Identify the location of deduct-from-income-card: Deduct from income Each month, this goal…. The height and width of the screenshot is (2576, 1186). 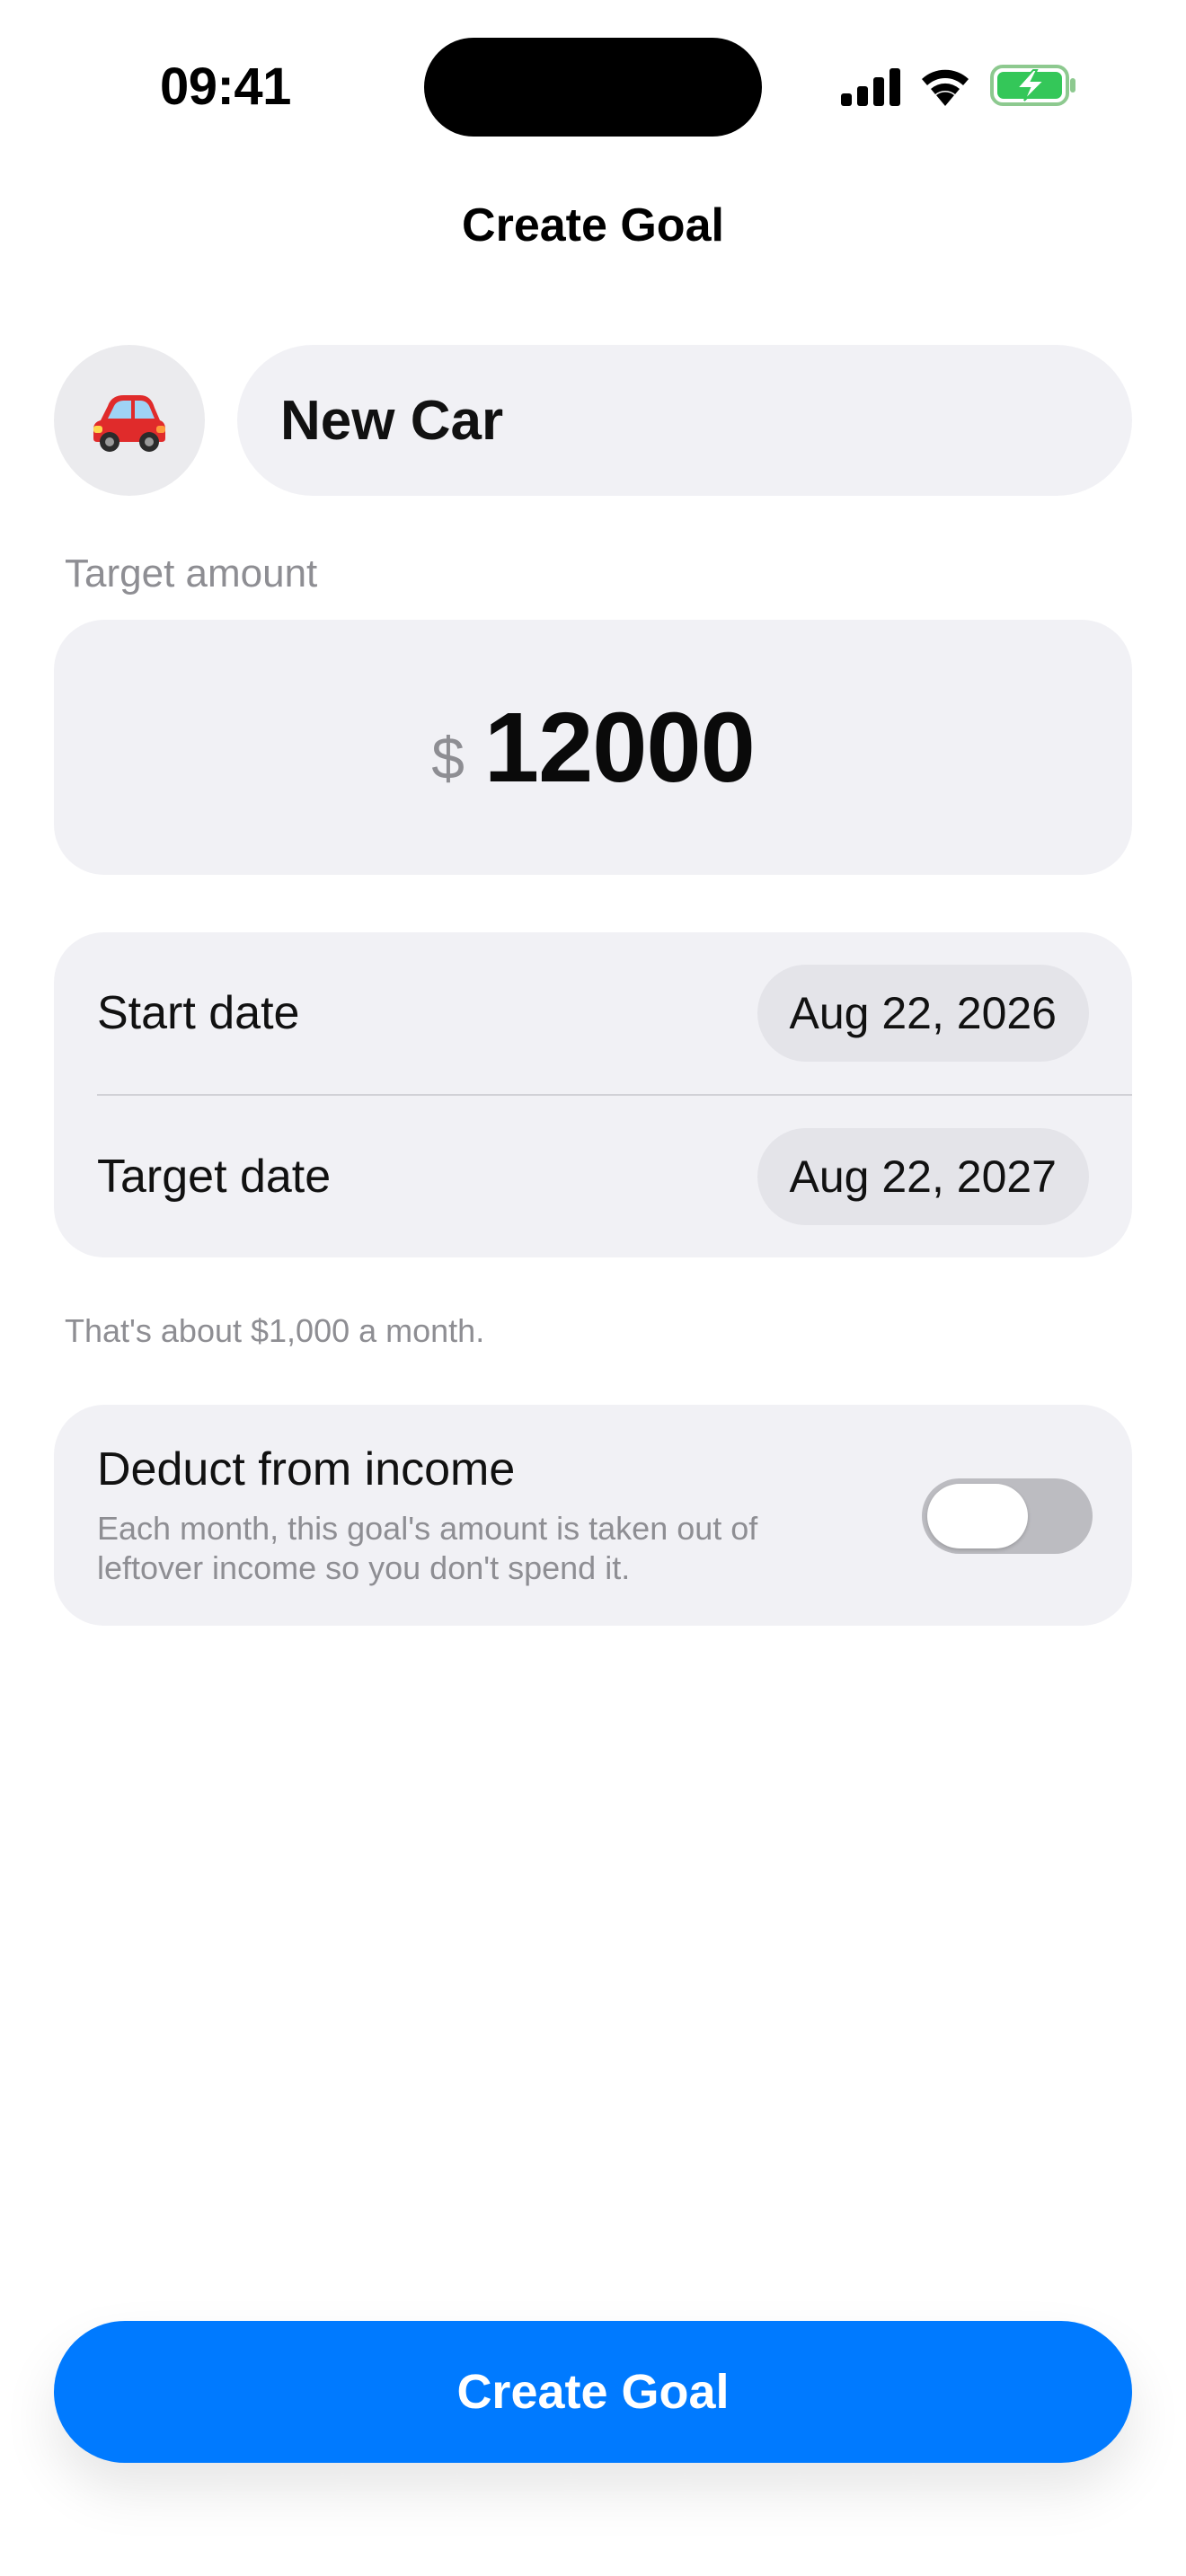
(593, 1515).